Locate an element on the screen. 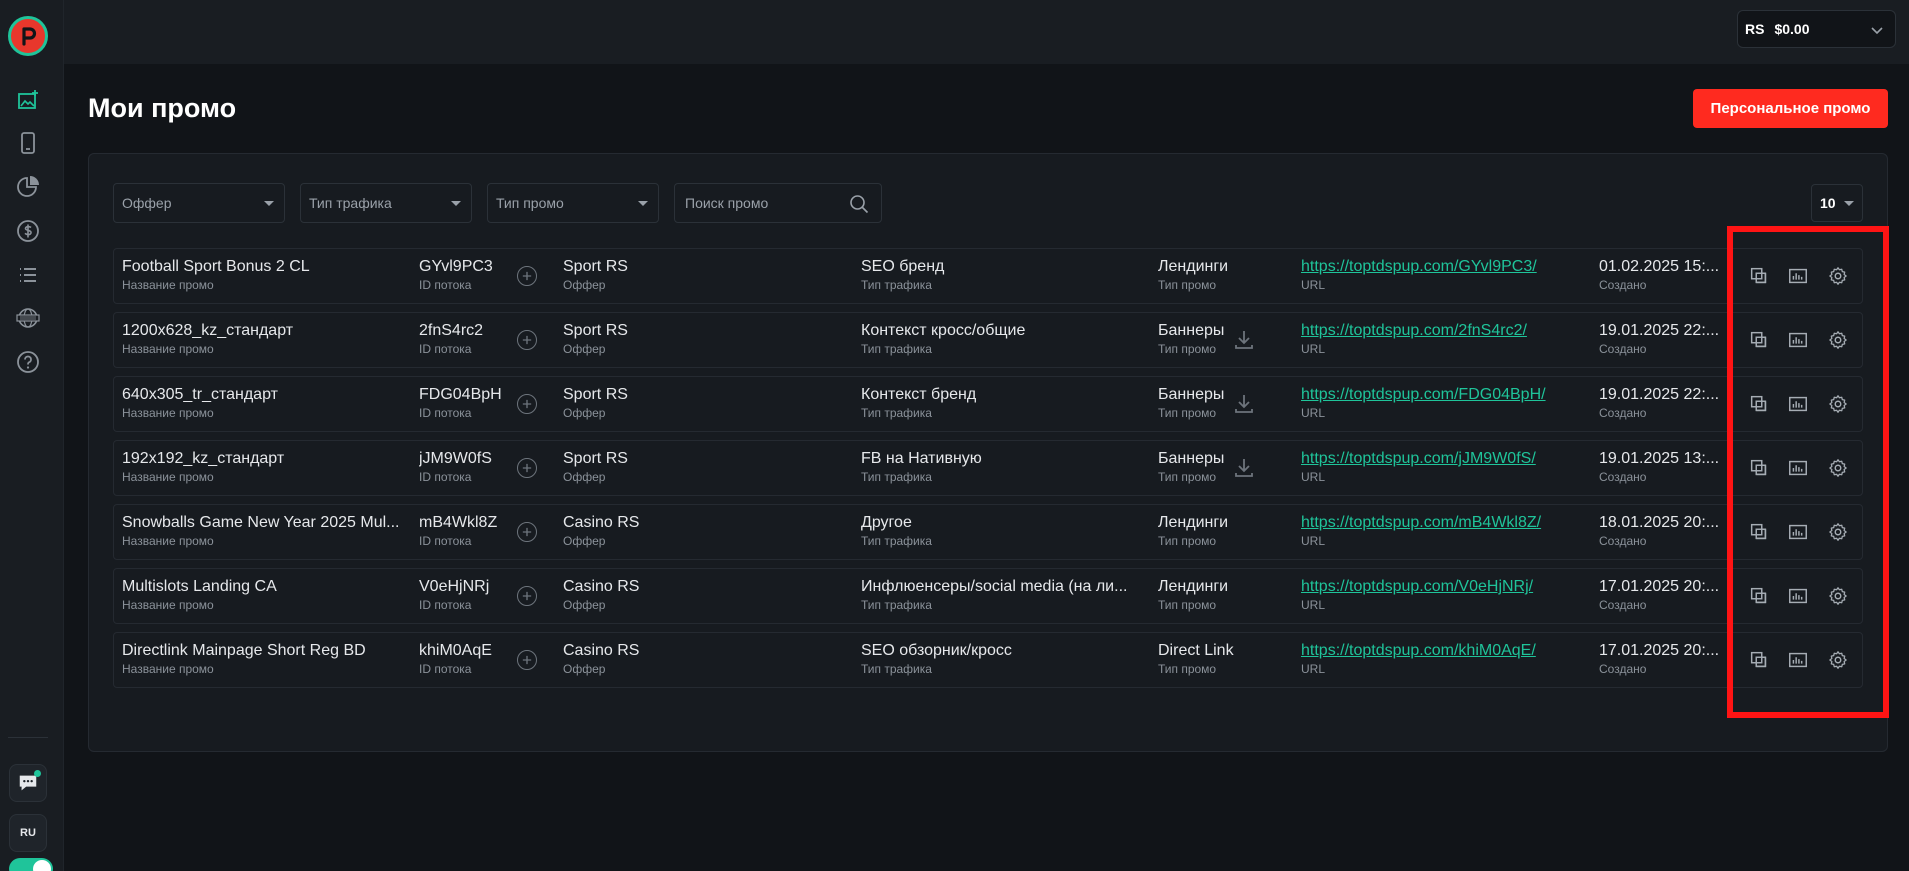 The width and height of the screenshot is (1909, 871). chat-button is located at coordinates (28, 783).